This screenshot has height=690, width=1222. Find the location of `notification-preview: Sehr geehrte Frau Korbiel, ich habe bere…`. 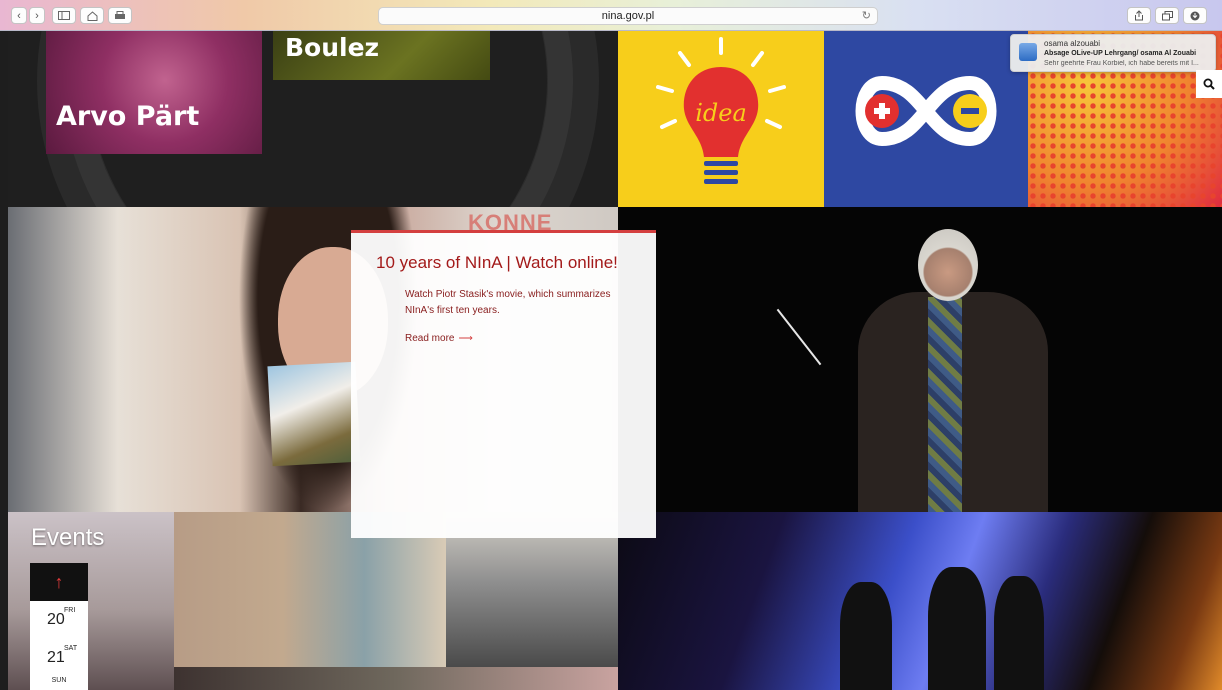

notification-preview: Sehr geehrte Frau Korbiel, ich habe bere… is located at coordinates (1121, 63).